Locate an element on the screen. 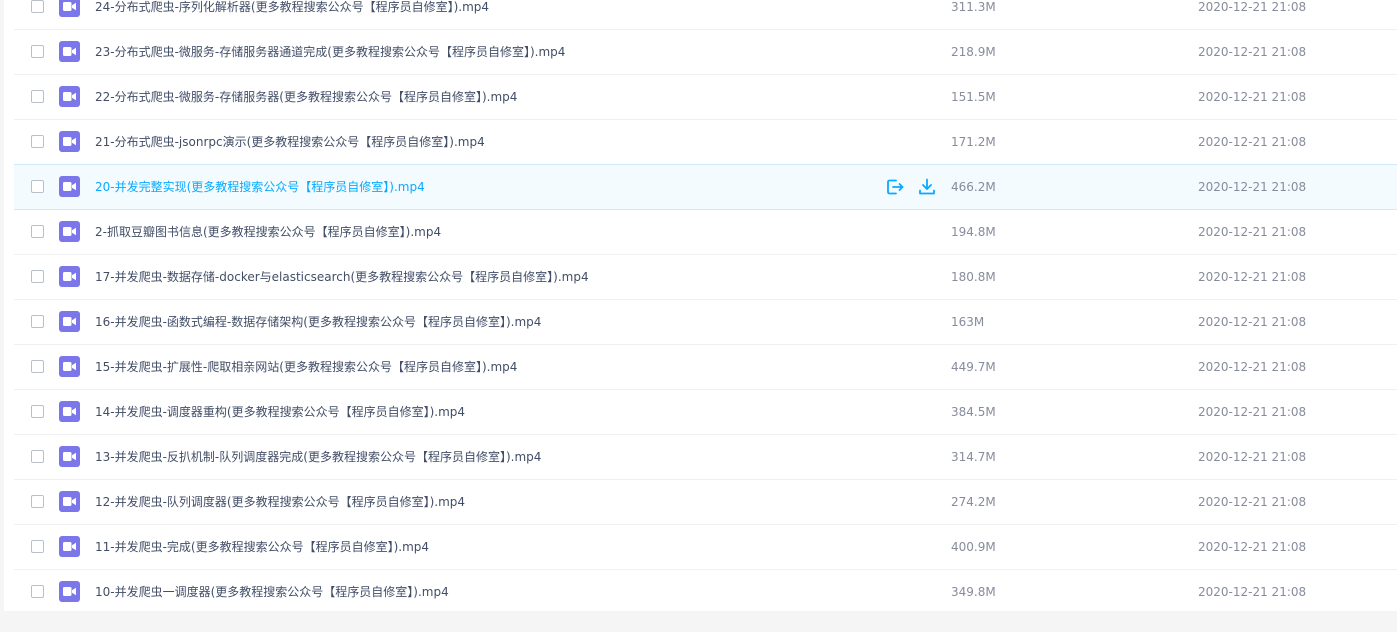 This screenshot has width=1397, height=632. file-size: 349.8M is located at coordinates (973, 592).